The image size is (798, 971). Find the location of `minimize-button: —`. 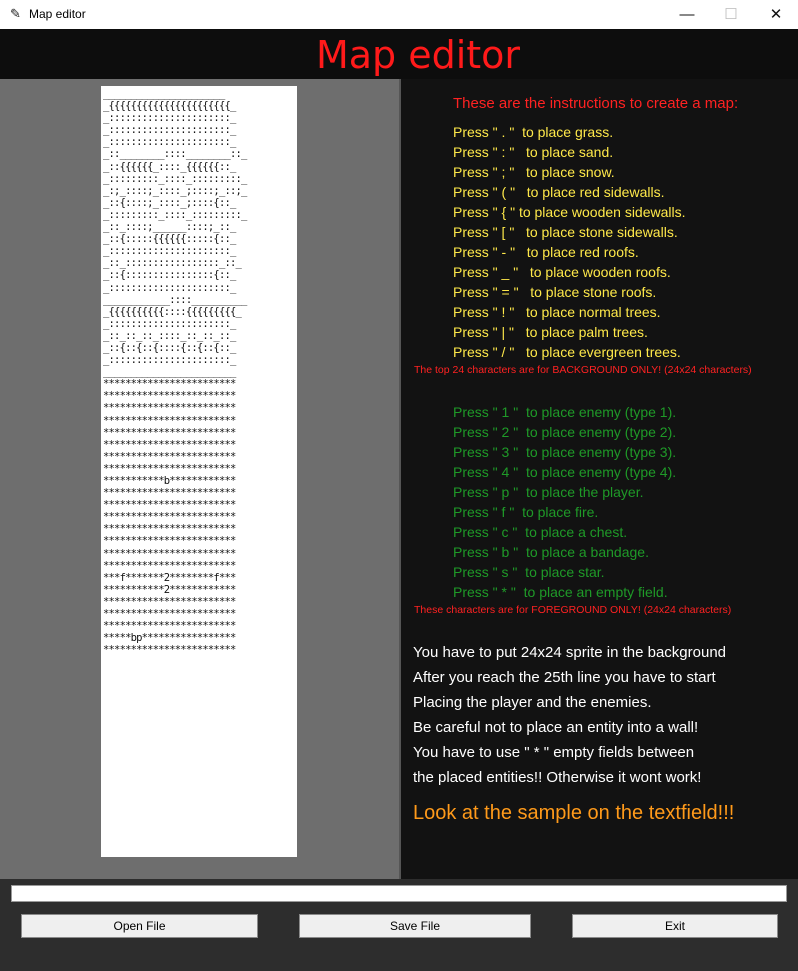

minimize-button: — is located at coordinates (687, 14).